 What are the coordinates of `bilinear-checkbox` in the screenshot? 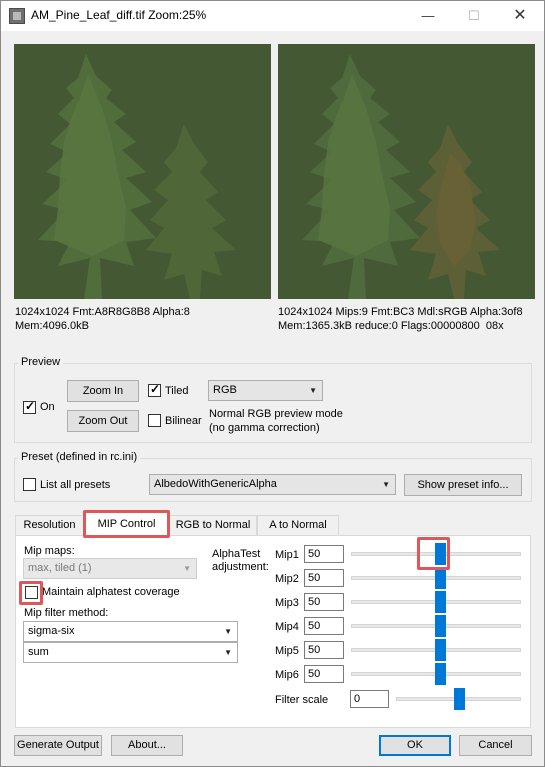 It's located at (154, 420).